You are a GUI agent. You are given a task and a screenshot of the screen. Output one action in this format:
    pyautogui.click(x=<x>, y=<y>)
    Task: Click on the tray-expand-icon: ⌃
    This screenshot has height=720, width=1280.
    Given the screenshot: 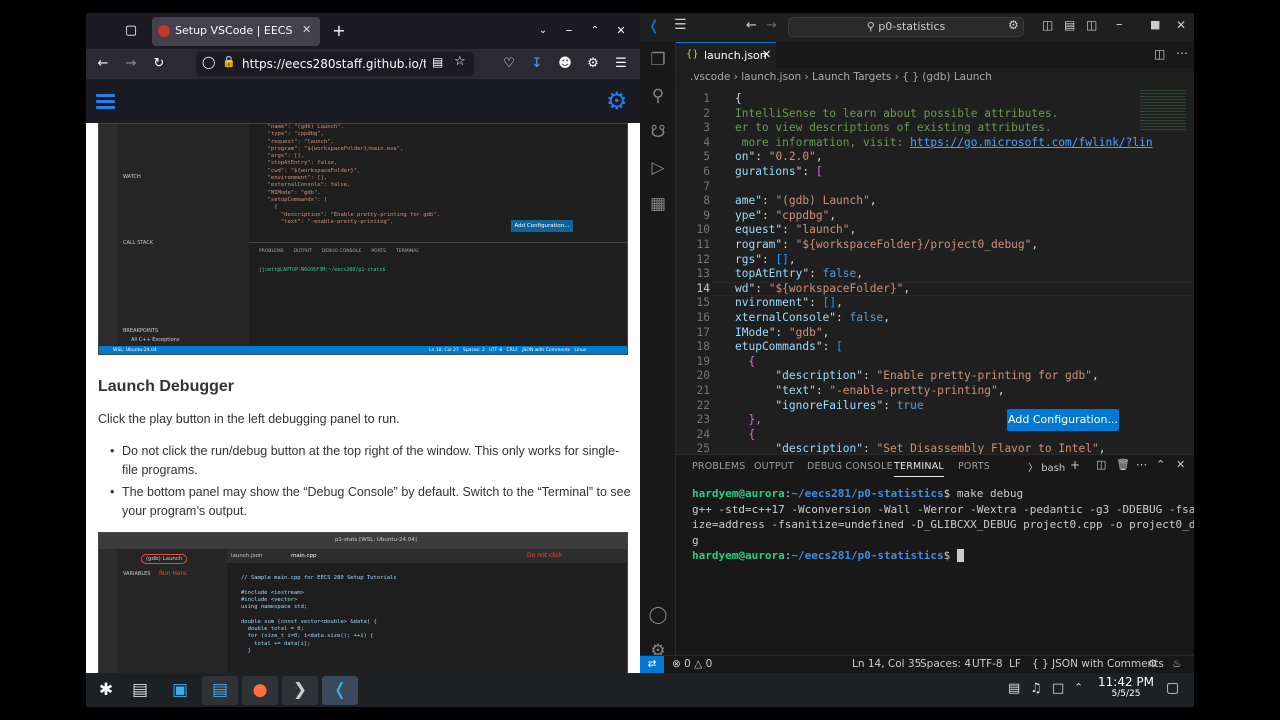 What is the action you would take?
    pyautogui.click(x=1078, y=687)
    